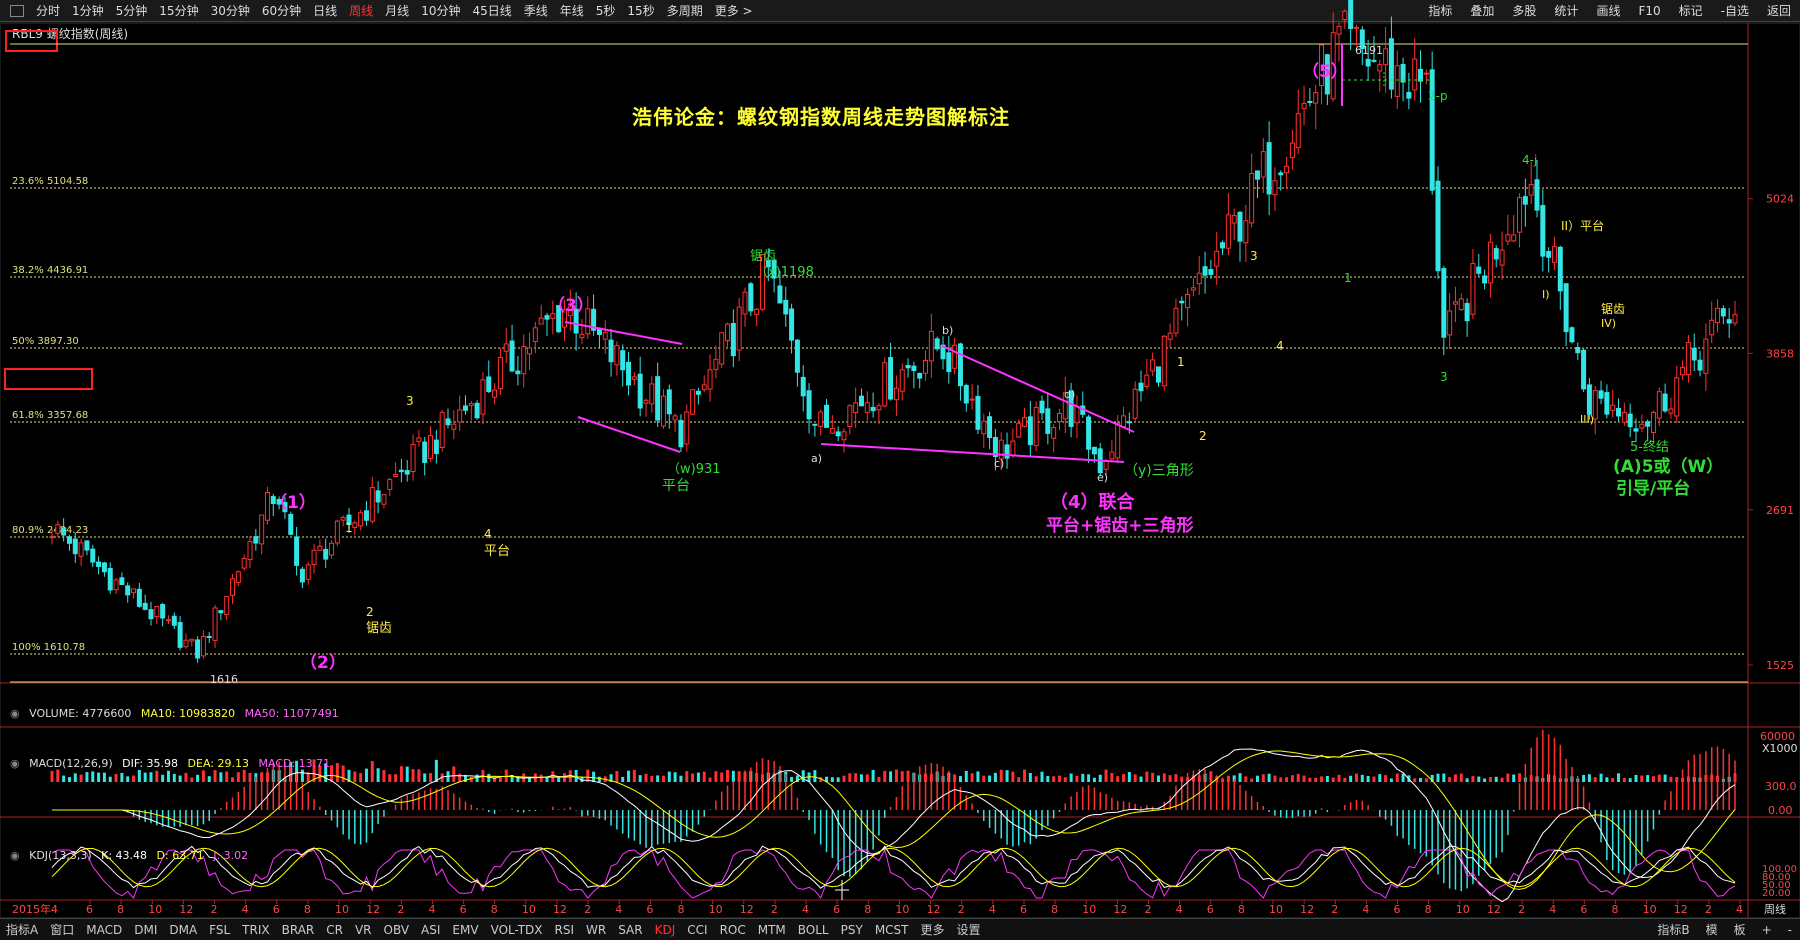  Describe the element at coordinates (410, 401) in the screenshot. I see `annotation-s3: 3` at that location.